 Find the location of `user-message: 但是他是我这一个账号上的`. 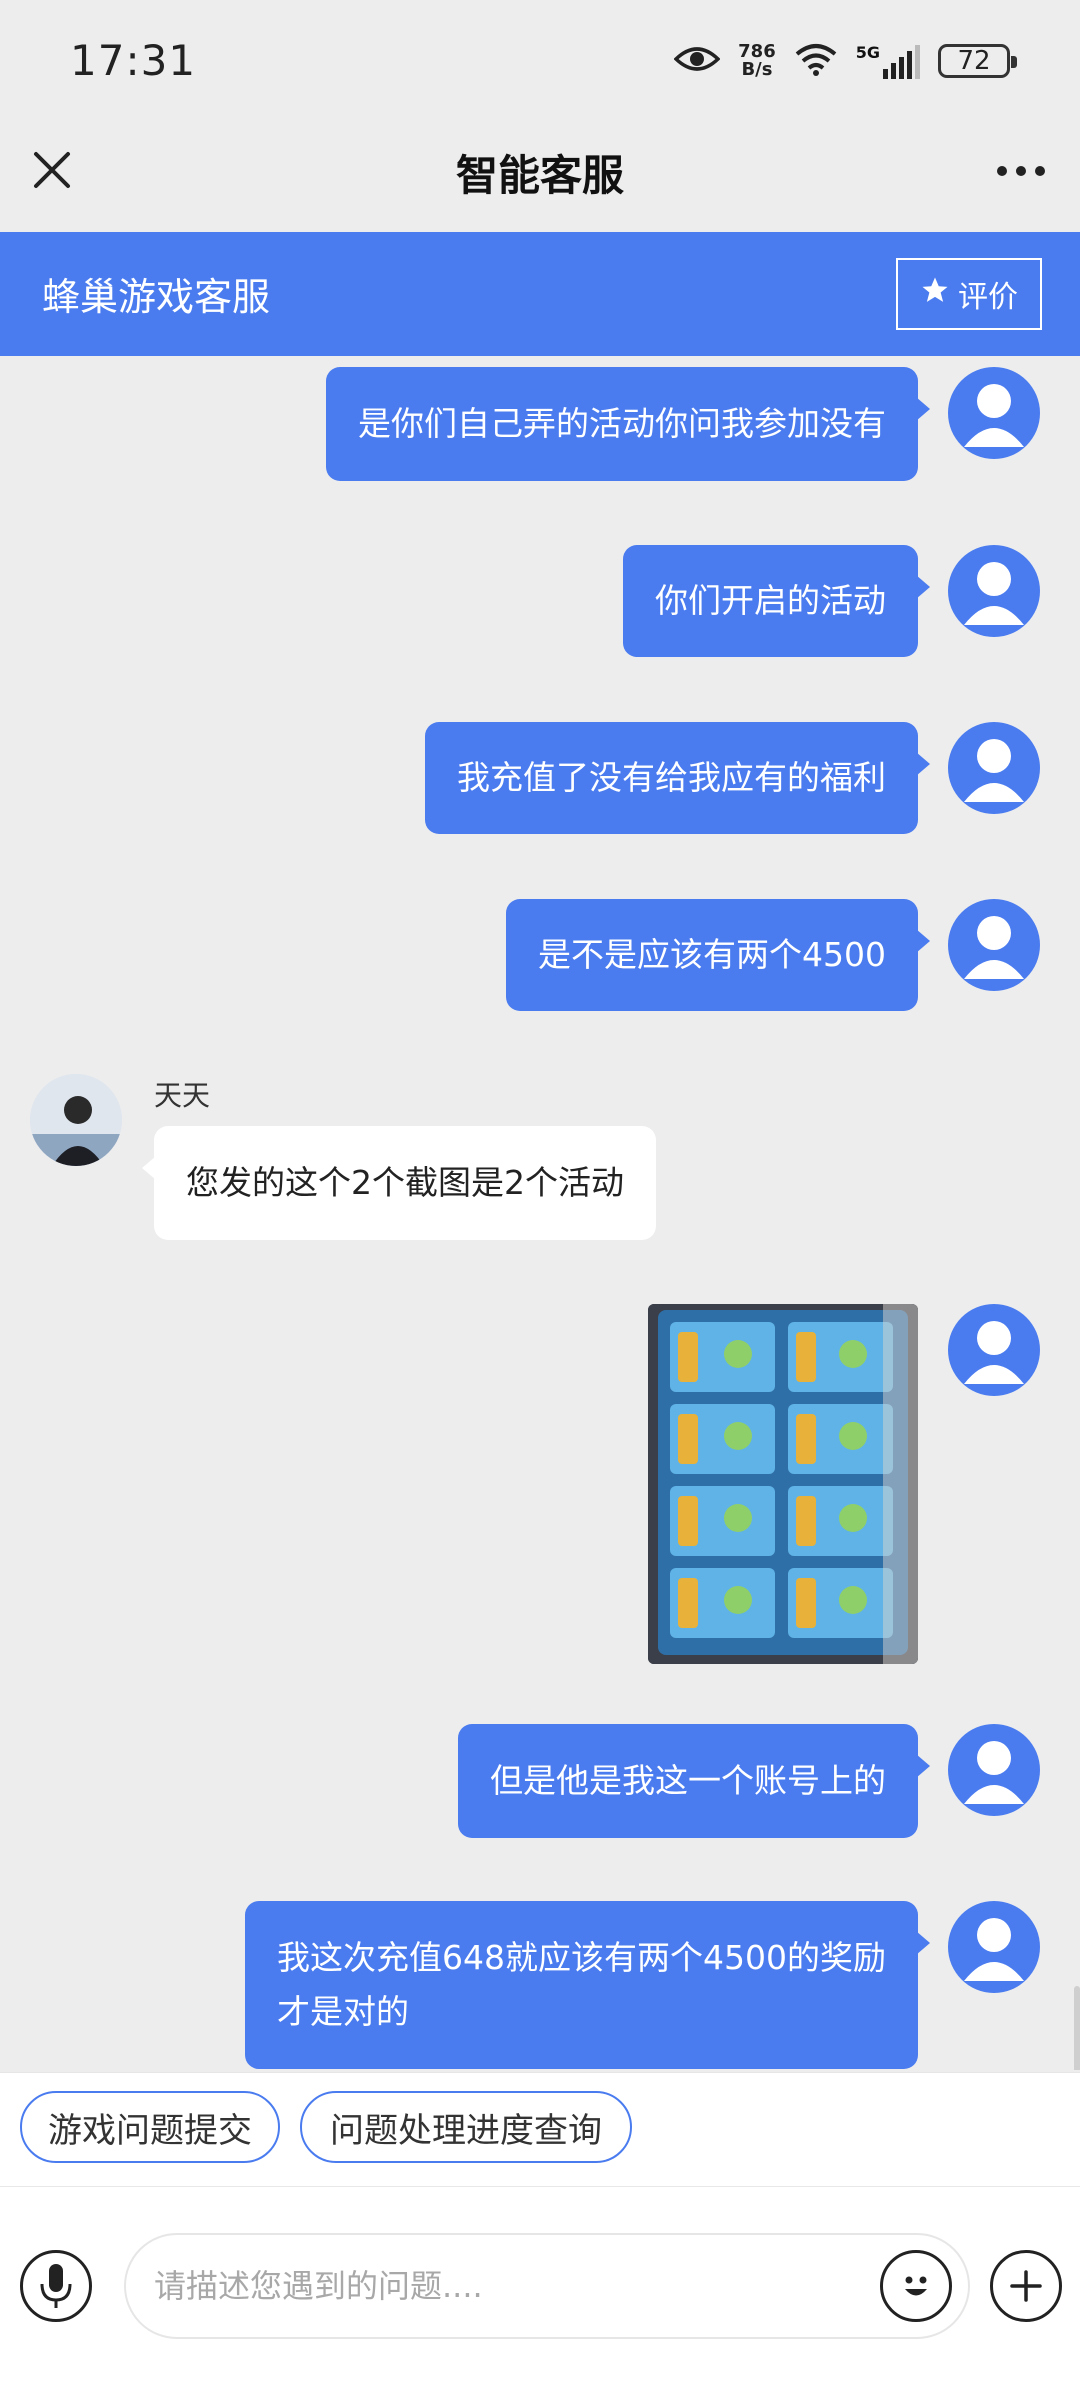

user-message: 但是他是我这一个账号上的 is located at coordinates (694, 1781).